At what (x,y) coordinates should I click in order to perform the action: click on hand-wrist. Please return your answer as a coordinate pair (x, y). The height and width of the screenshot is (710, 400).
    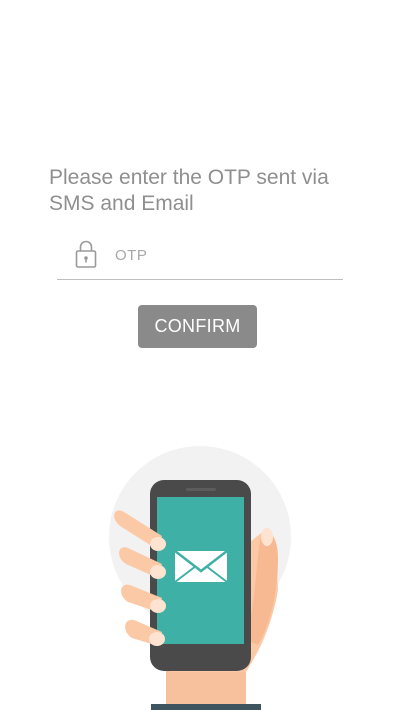
    Looking at the image, I should click on (206, 687).